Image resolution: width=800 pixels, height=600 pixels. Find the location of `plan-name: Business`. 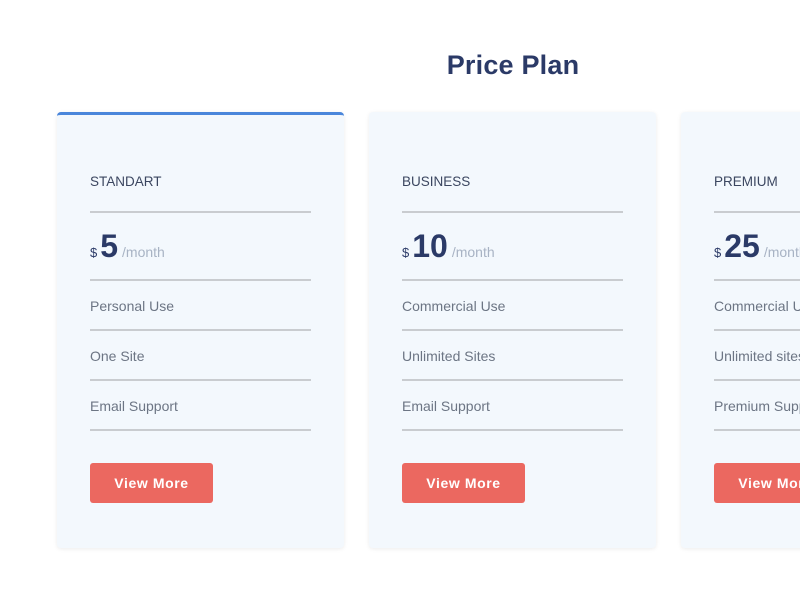

plan-name: Business is located at coordinates (436, 181).